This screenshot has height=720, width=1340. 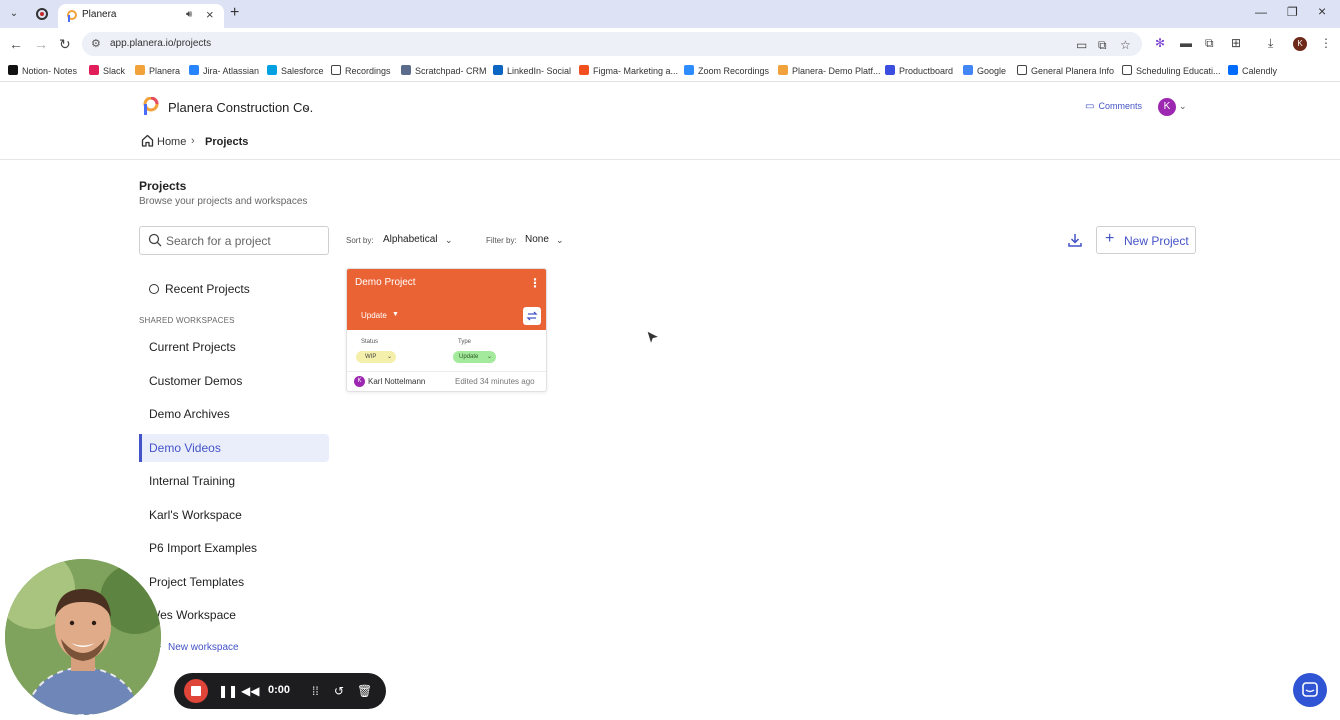 What do you see at coordinates (42, 70) in the screenshot?
I see `bookmark-item: Notion- Notes` at bounding box center [42, 70].